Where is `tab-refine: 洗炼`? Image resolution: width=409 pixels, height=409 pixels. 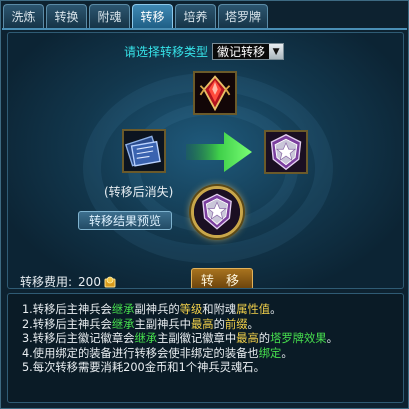 tab-refine: 洗炼 is located at coordinates (23, 16).